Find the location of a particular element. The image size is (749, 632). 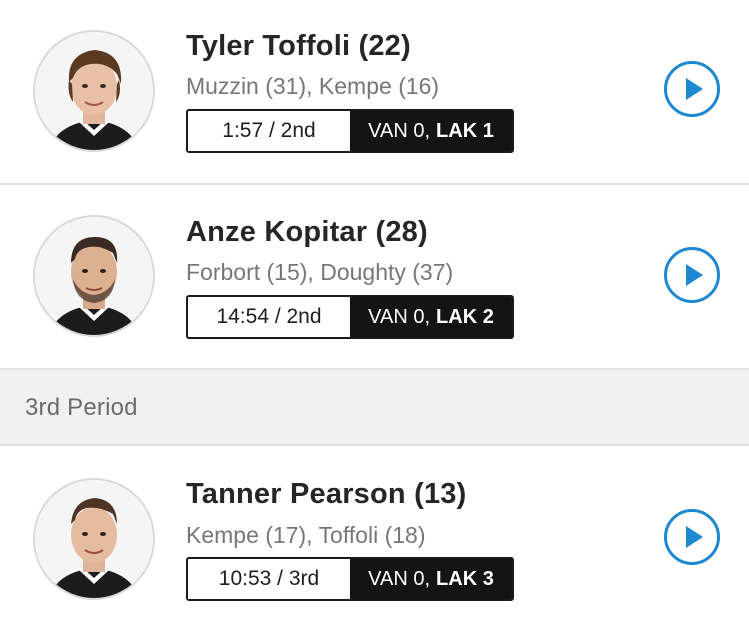

period-header: 3rd Period is located at coordinates (374, 408).